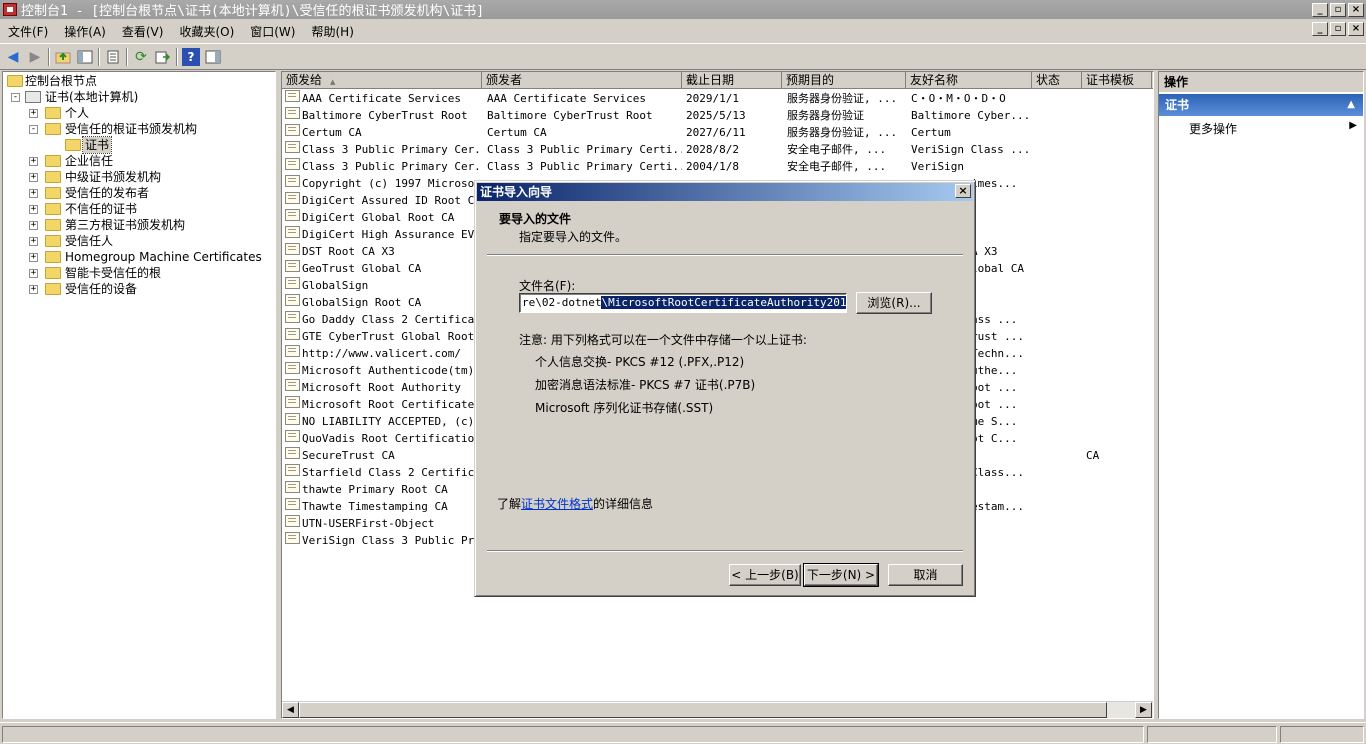 This screenshot has width=1366, height=744. Describe the element at coordinates (663, 340) in the screenshot. I see `format-note: 注意: 用下列格式可以在一个文件中存储一个以上证书:` at that location.